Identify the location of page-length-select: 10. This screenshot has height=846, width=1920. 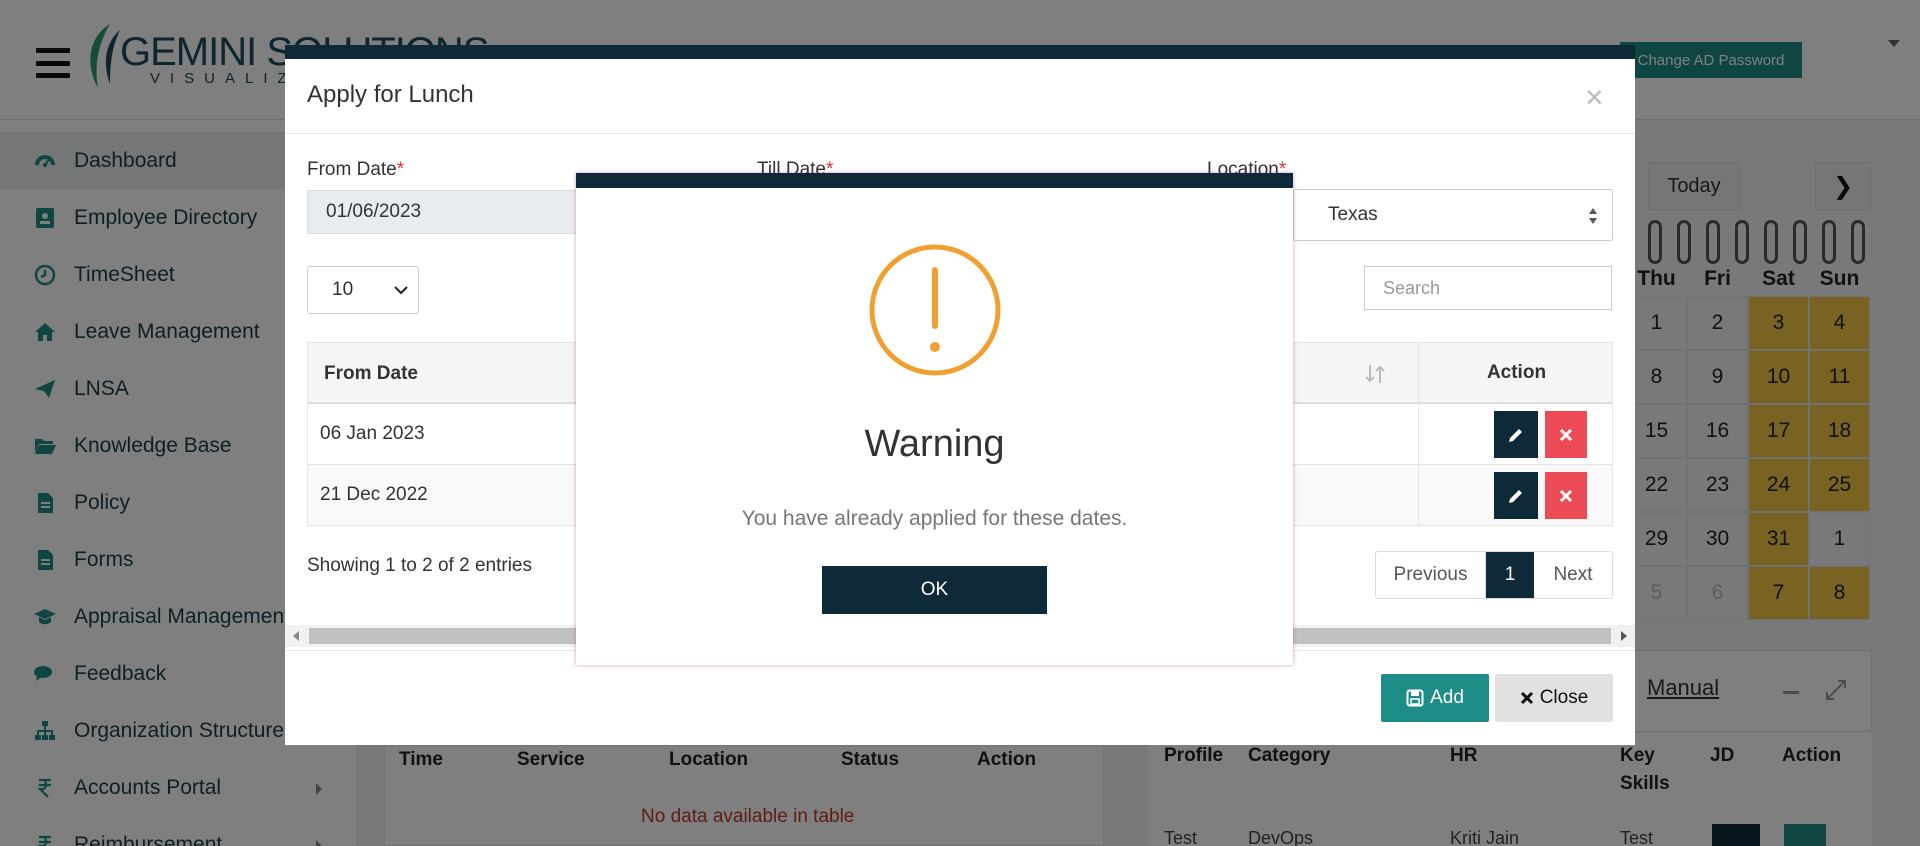
(363, 290).